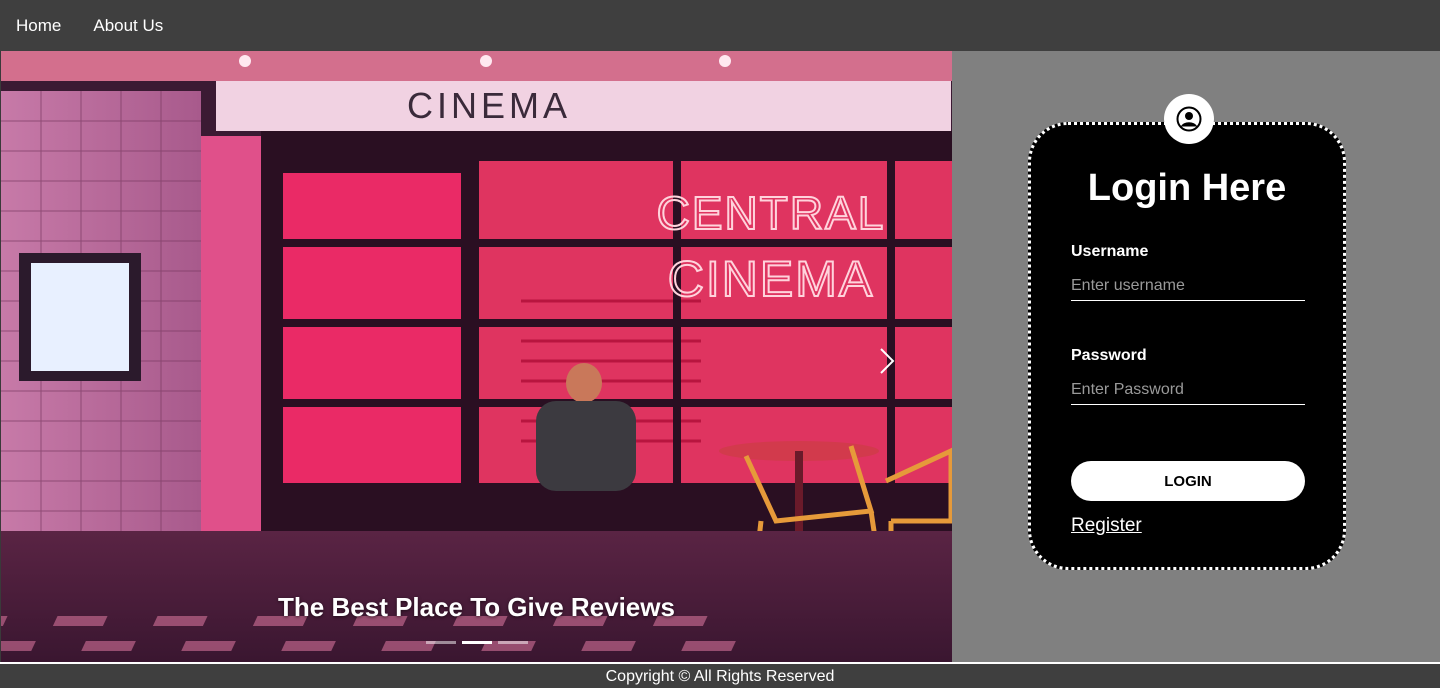  Describe the element at coordinates (720, 676) in the screenshot. I see `footer: Copyright © All Rights Reserved` at that location.